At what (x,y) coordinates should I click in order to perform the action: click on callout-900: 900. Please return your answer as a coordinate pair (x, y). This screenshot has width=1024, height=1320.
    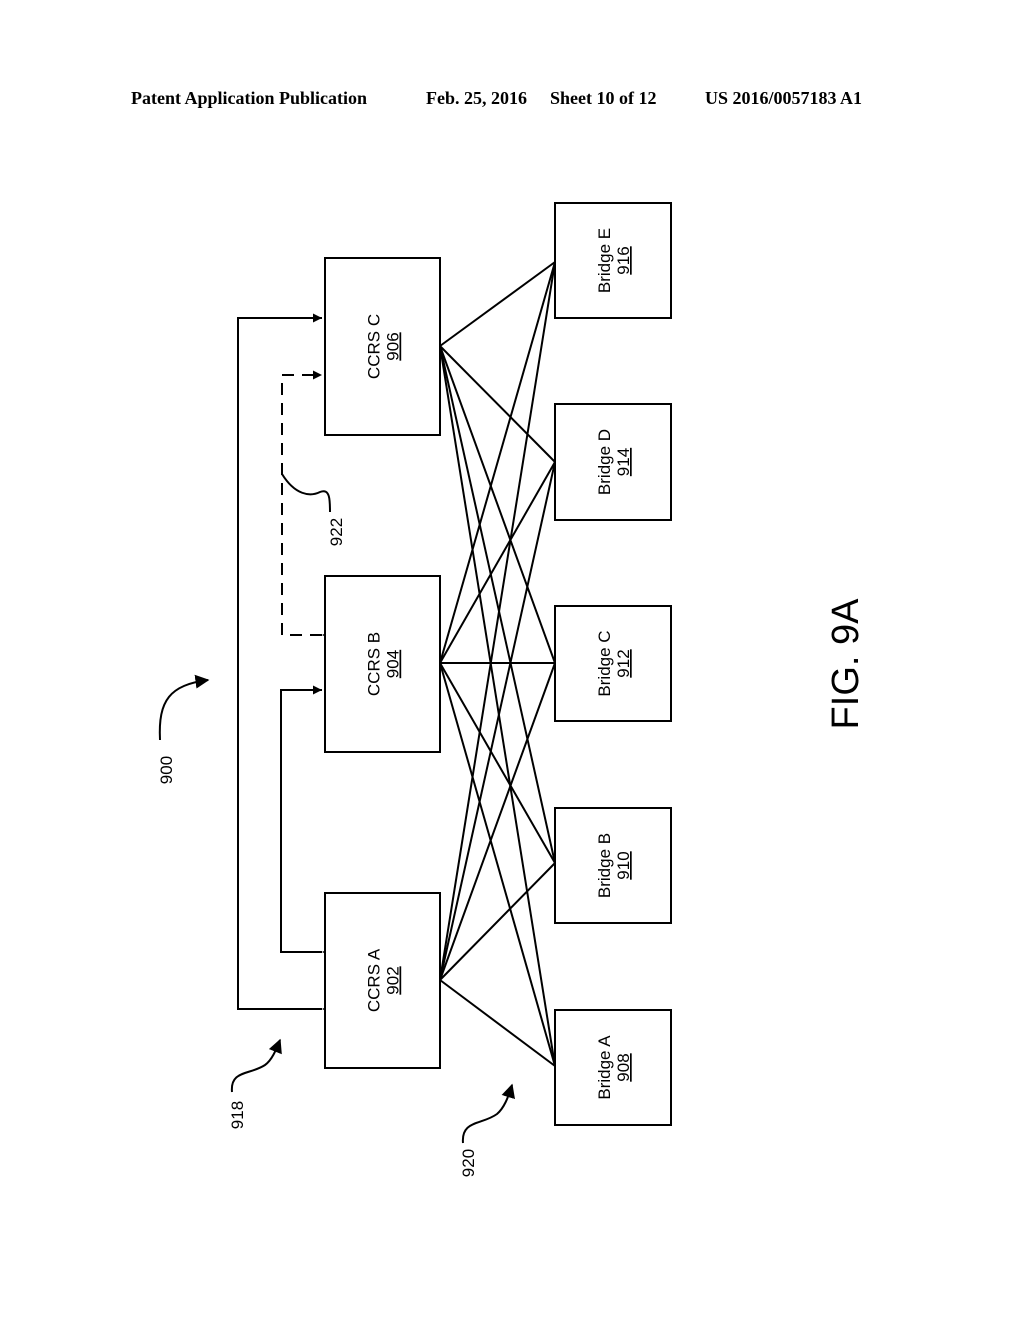
    Looking at the image, I should click on (183, 729).